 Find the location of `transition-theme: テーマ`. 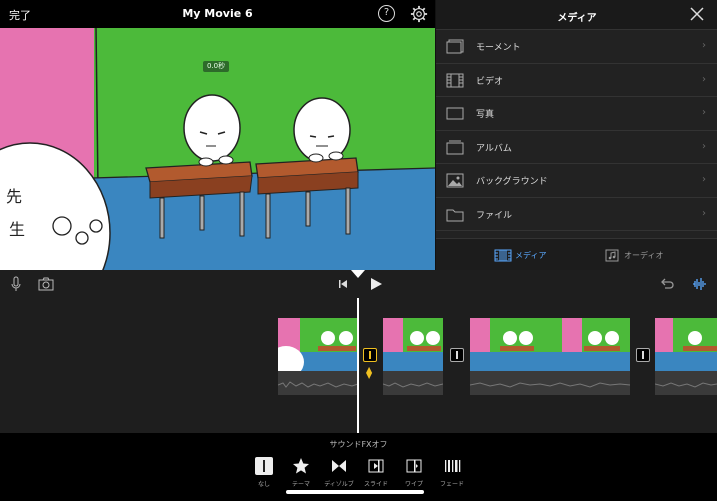

transition-theme: テーマ is located at coordinates (301, 472).